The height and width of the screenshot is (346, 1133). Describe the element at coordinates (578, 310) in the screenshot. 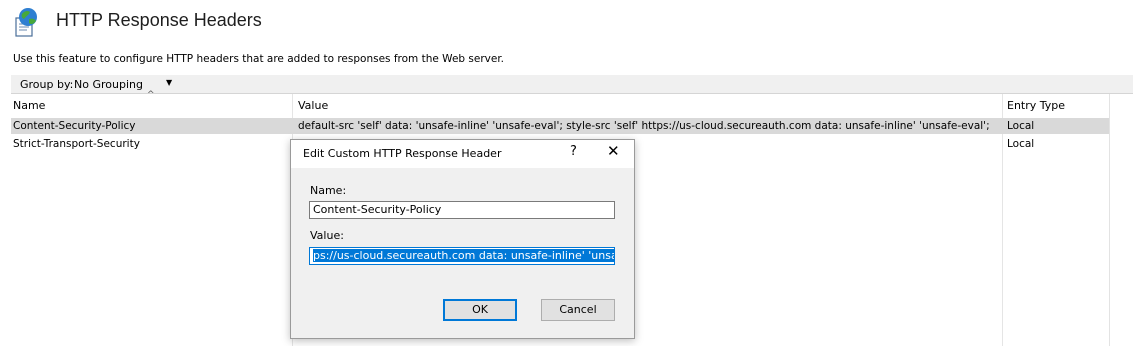

I see `cancel-button: Cancel` at that location.